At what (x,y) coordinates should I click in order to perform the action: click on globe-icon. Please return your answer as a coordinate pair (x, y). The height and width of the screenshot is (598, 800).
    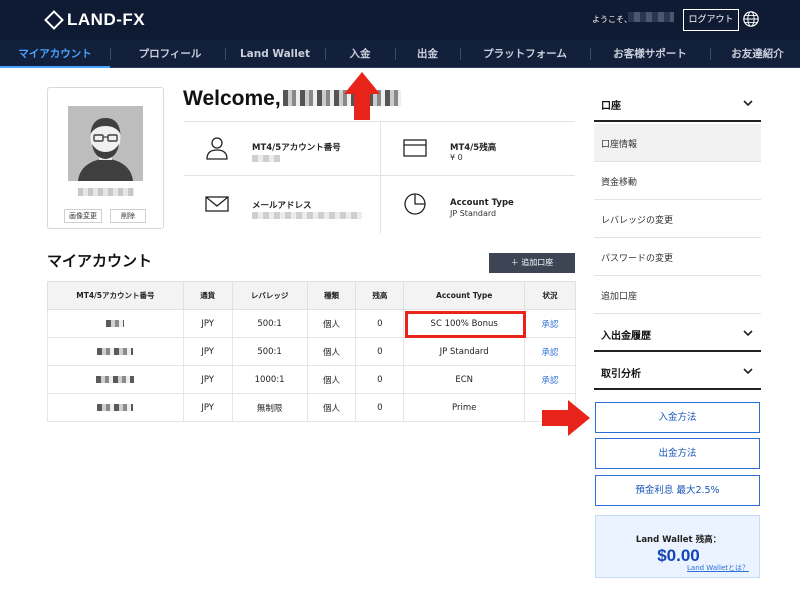
    Looking at the image, I should click on (751, 19).